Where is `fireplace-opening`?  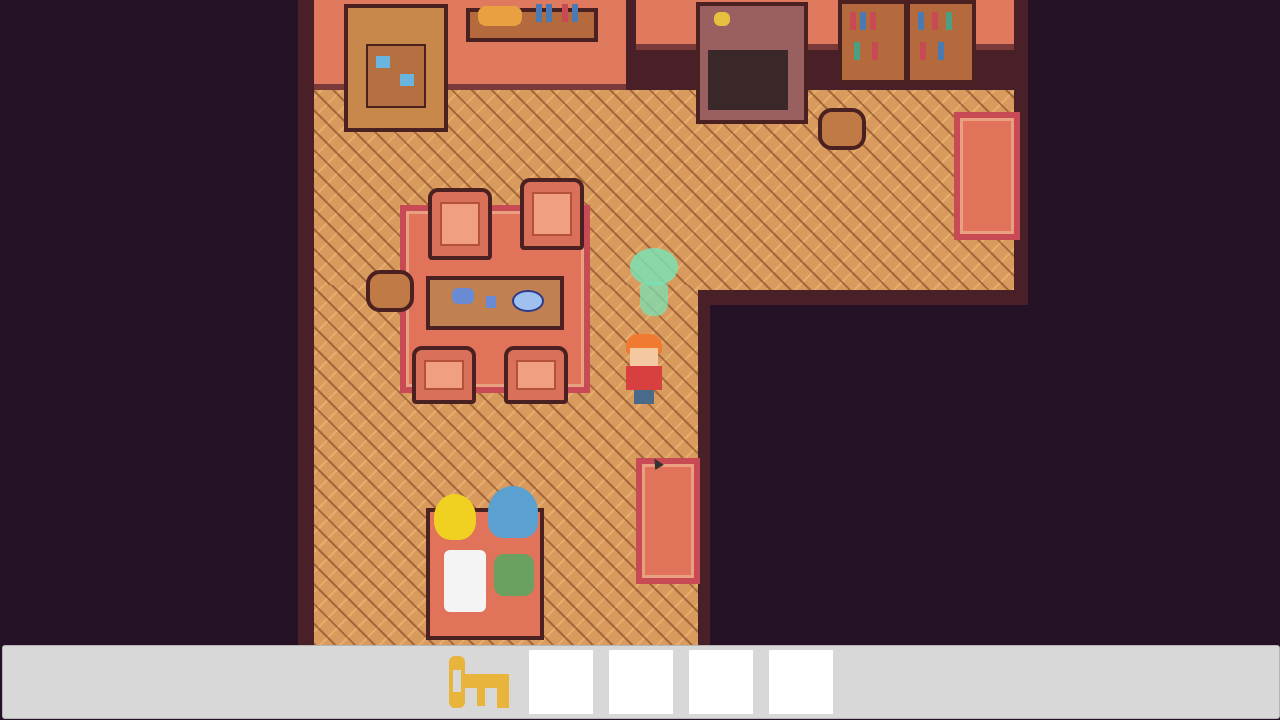
fireplace-opening is located at coordinates (748, 80).